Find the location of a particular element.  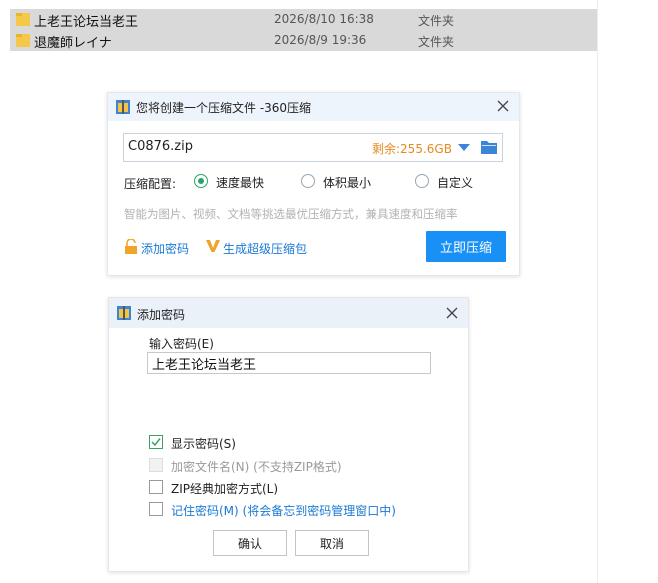

chevron-down-icon is located at coordinates (464, 148).